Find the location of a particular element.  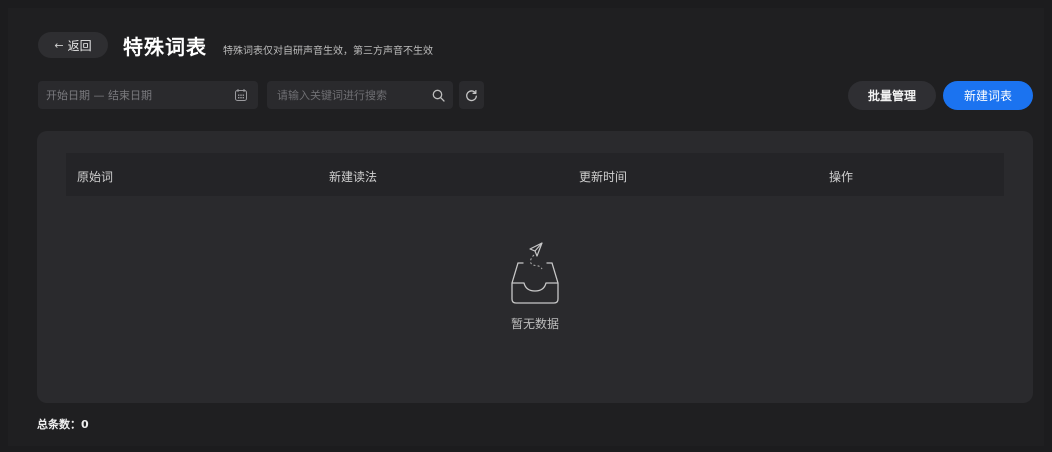

search-input is located at coordinates (353, 95).